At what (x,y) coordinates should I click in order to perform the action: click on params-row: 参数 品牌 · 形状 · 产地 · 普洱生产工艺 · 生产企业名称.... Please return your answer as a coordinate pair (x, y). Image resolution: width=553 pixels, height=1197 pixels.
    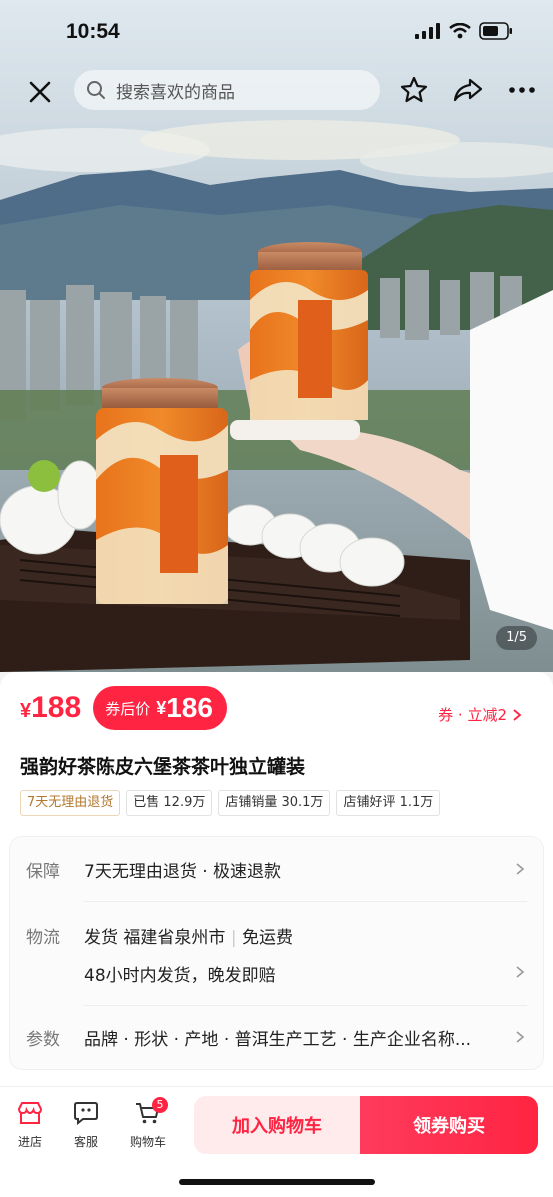
    Looking at the image, I should click on (276, 1037).